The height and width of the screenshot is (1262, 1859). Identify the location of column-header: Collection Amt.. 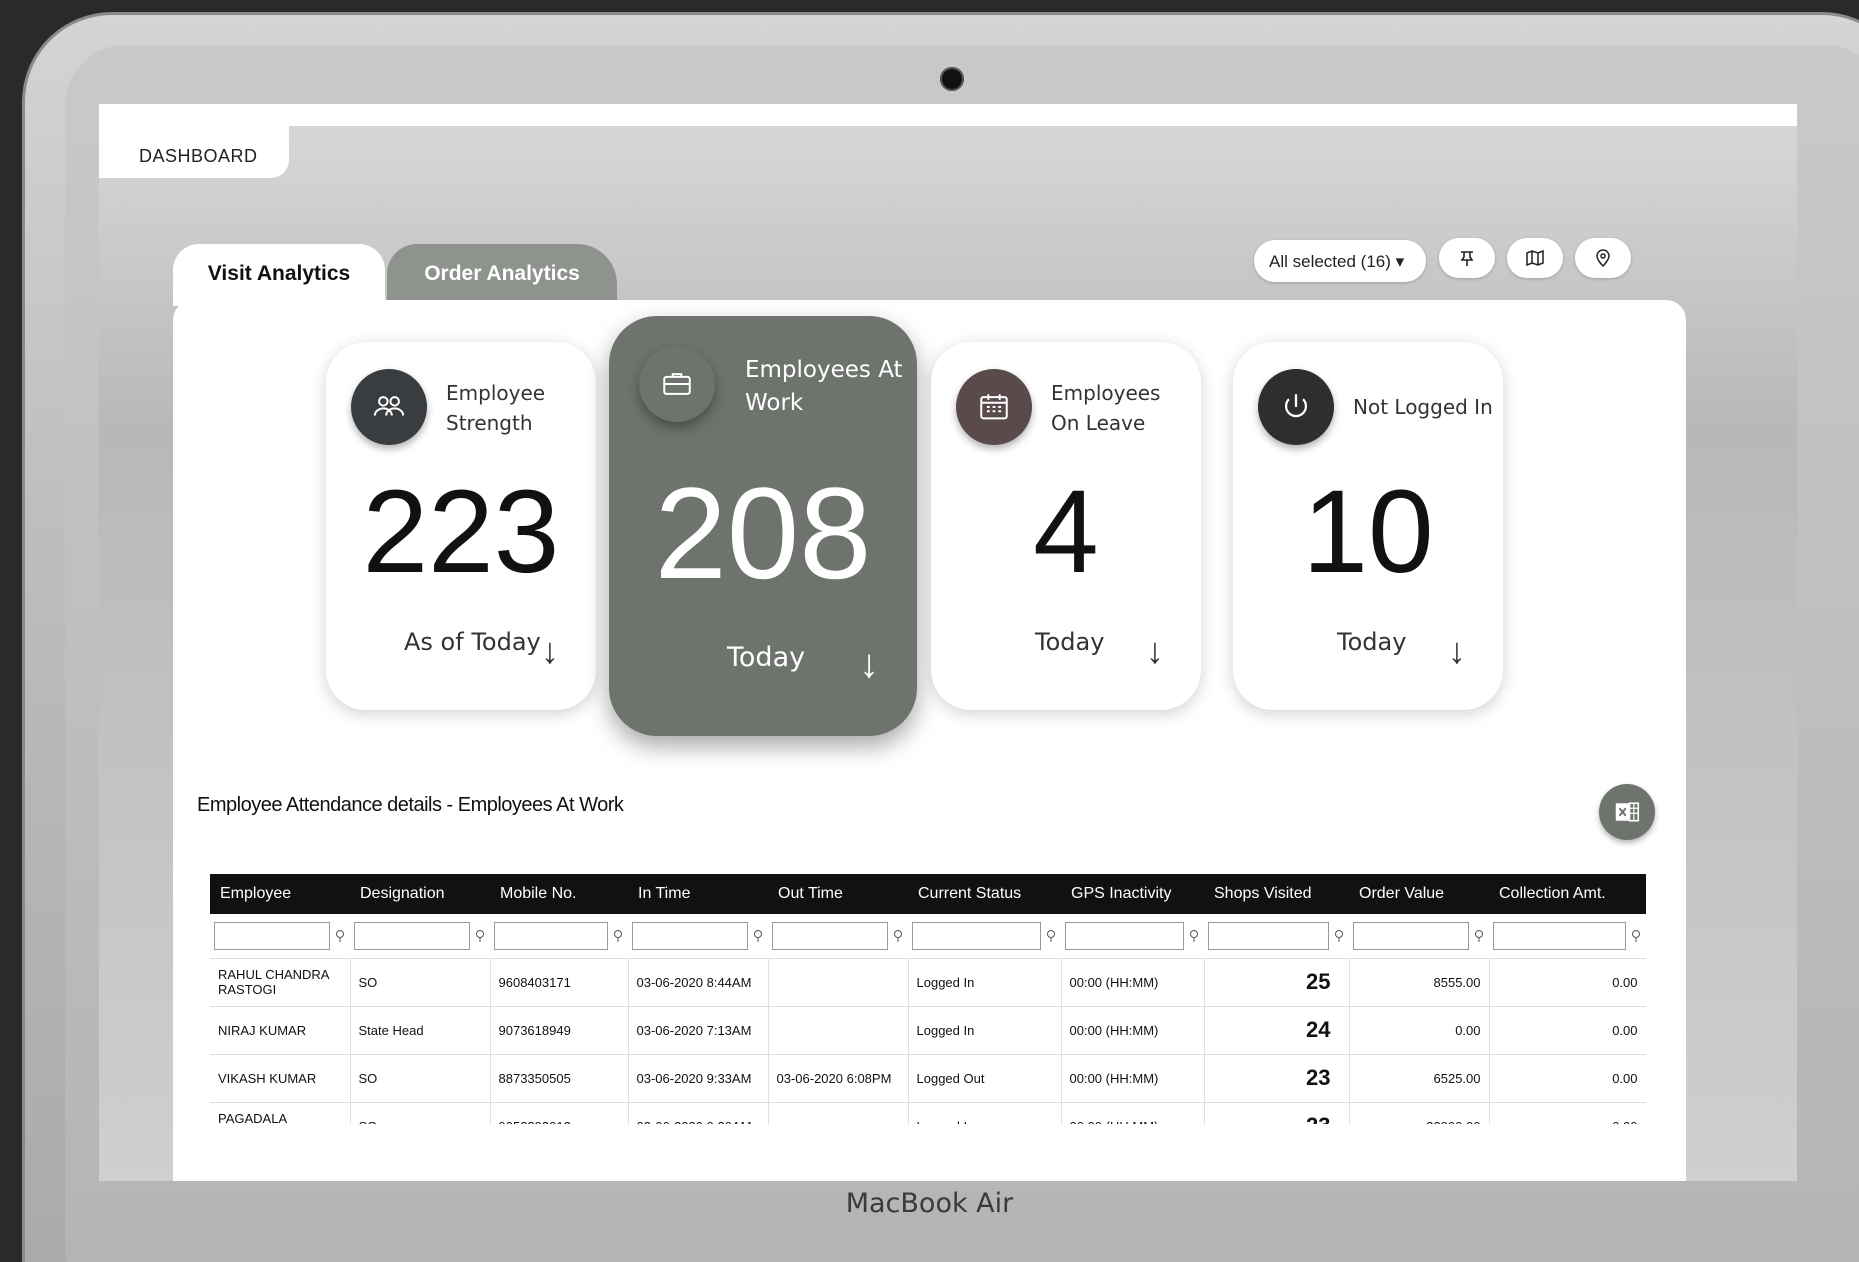
(1567, 894).